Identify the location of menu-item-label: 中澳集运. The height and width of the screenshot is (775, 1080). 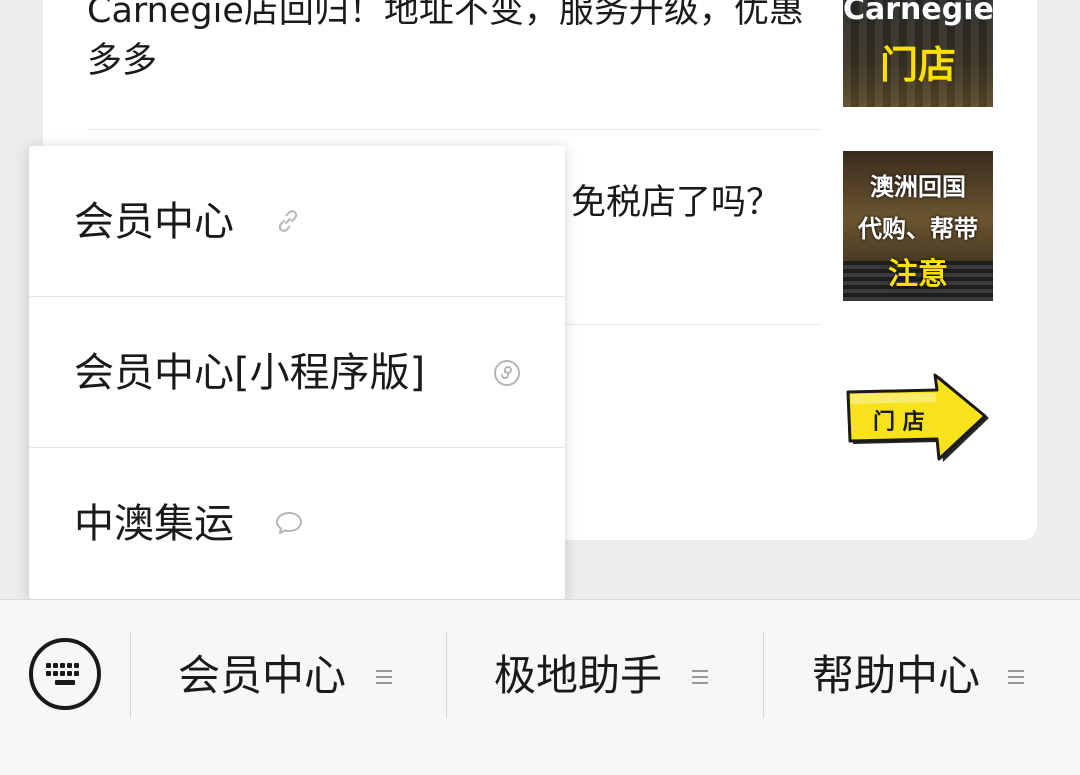
(154, 524).